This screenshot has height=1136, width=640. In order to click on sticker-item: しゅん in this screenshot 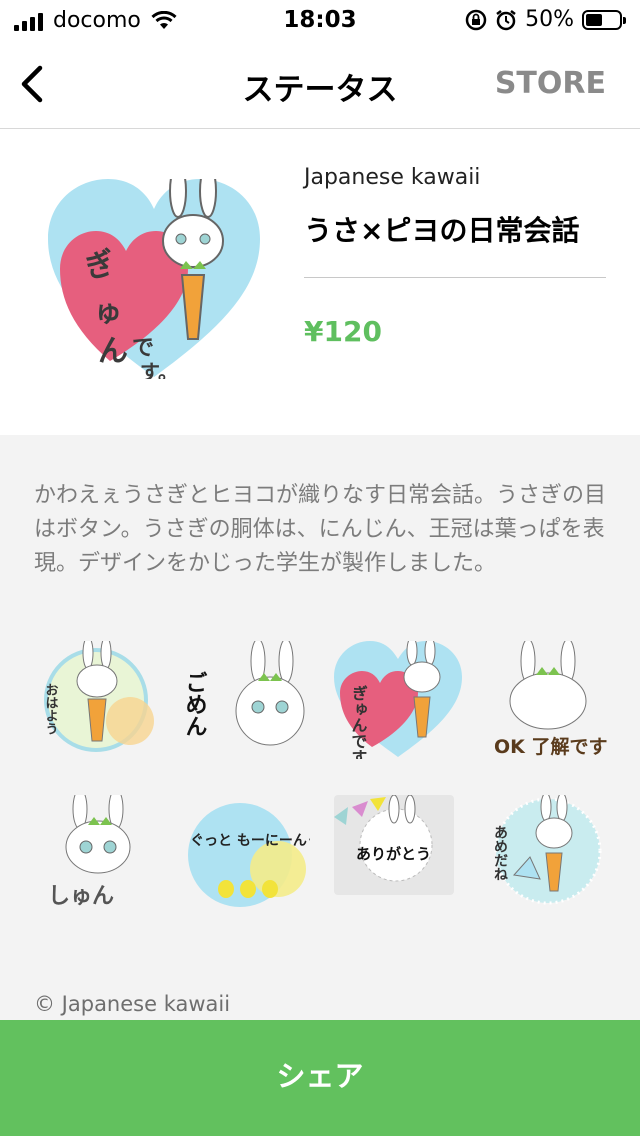, I will do `click(96, 854)`.